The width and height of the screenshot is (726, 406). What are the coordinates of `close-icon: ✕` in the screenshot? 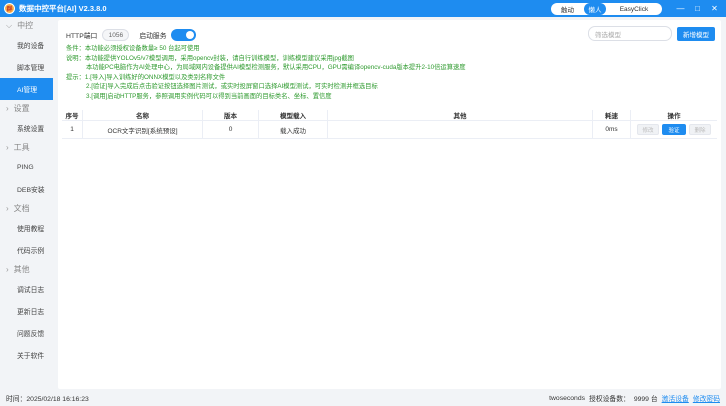 It's located at (714, 8).